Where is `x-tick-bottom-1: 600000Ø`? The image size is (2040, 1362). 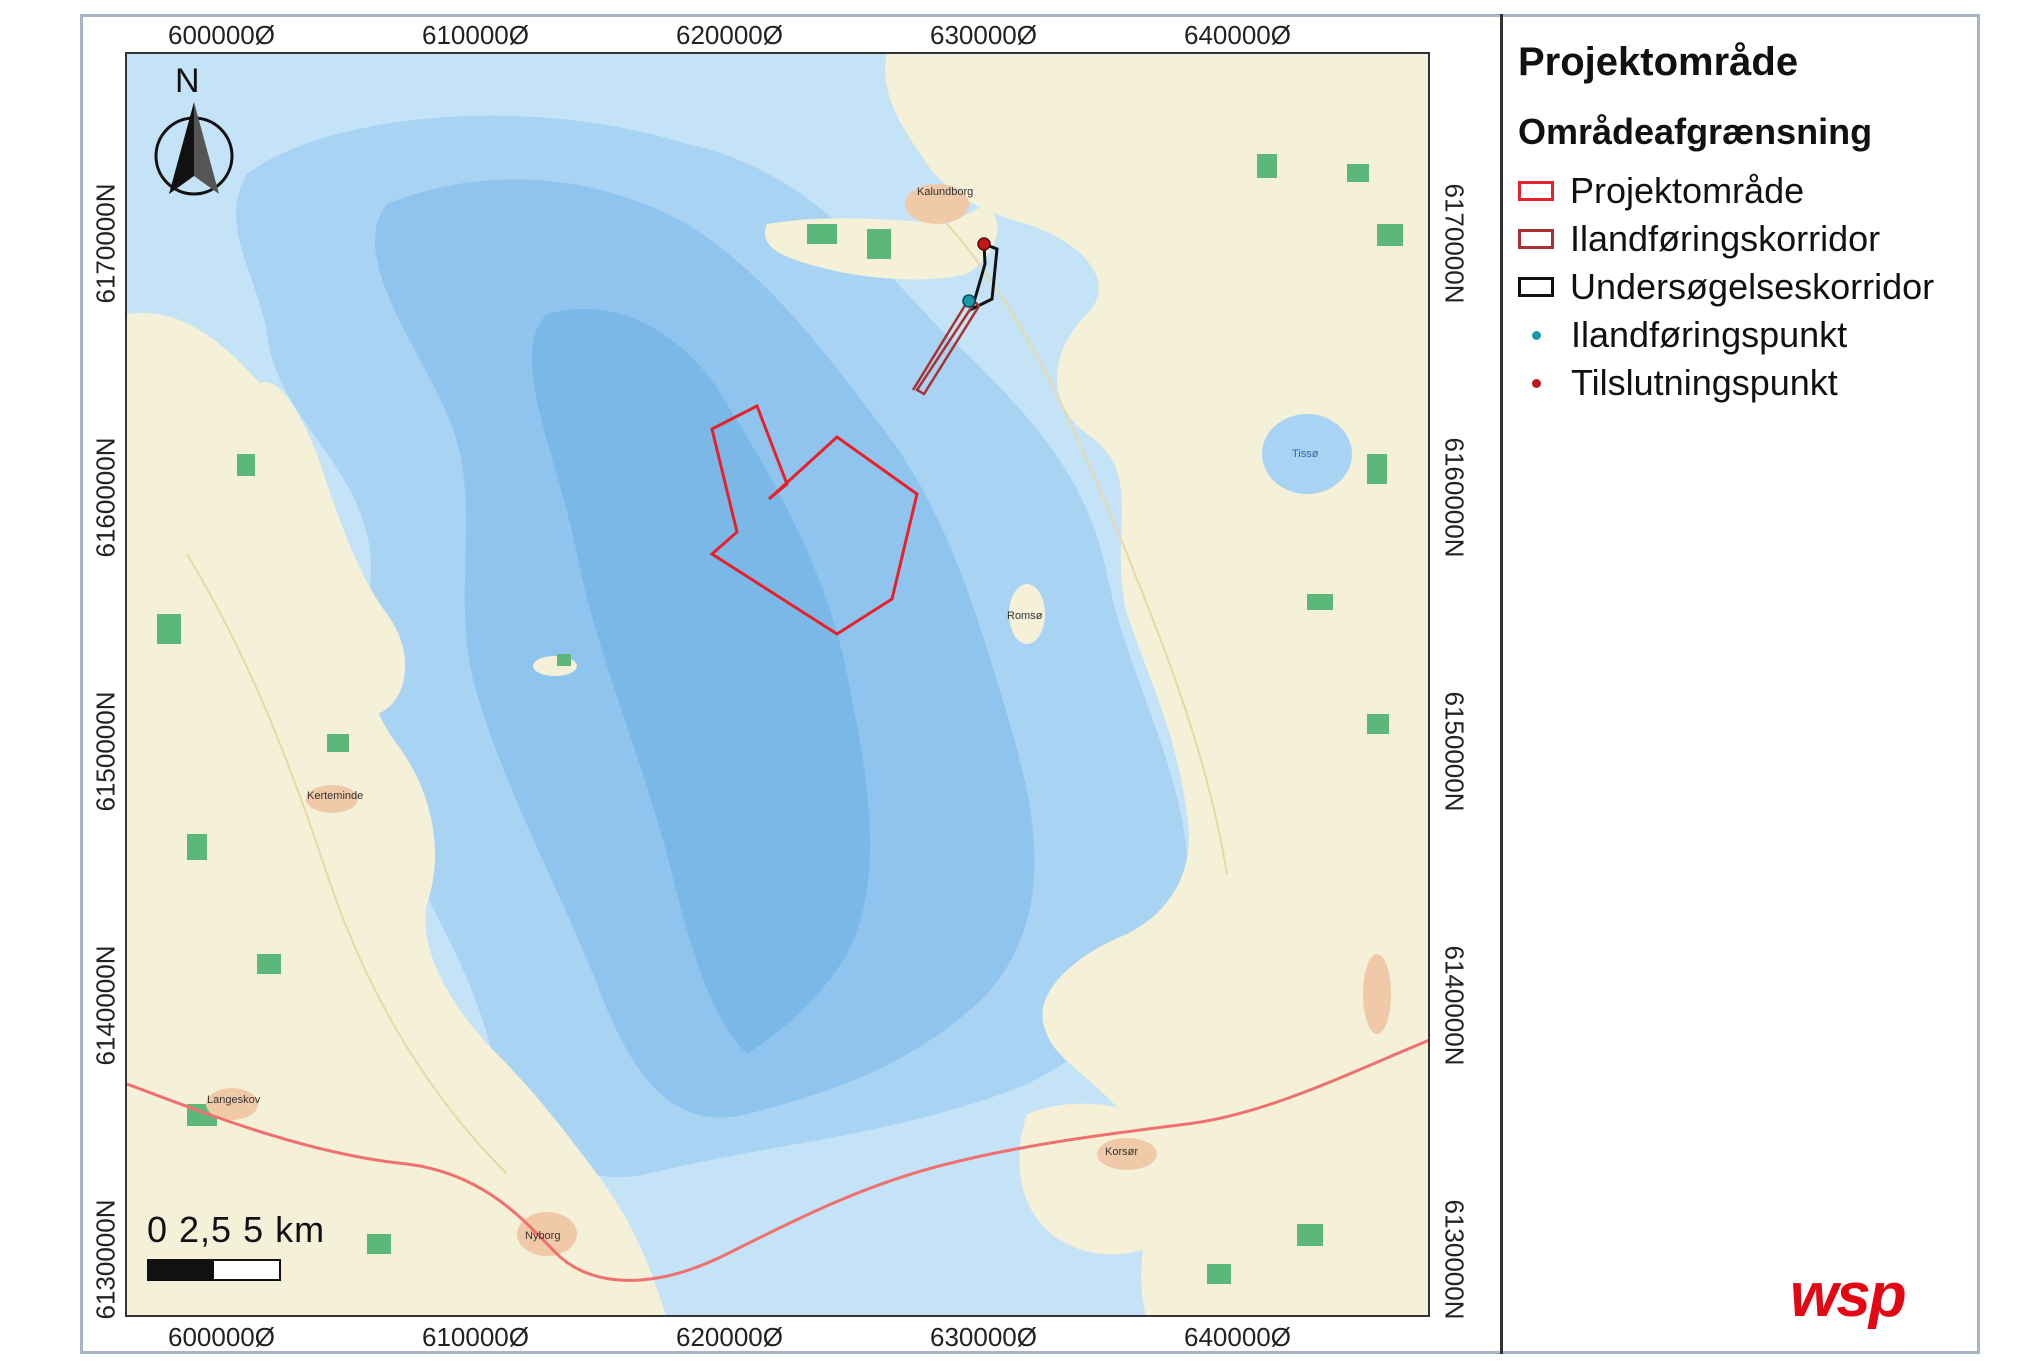
x-tick-bottom-1: 600000Ø is located at coordinates (221, 1337).